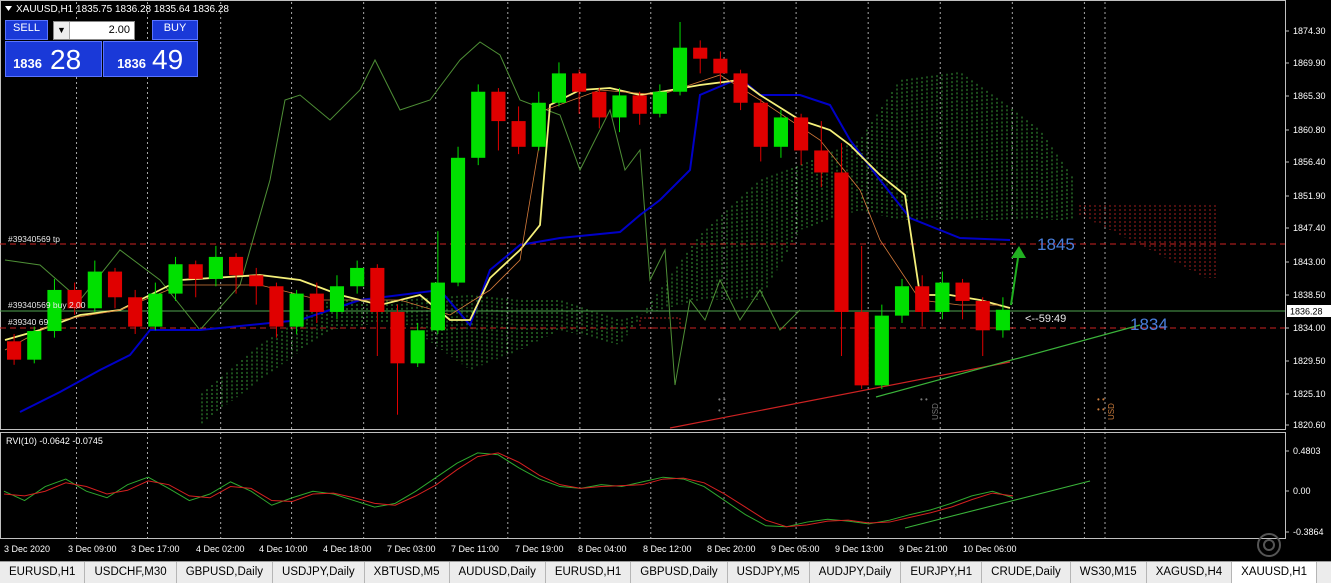 The width and height of the screenshot is (1331, 583). I want to click on order-tp-label: #39340569 tp, so click(34, 239).